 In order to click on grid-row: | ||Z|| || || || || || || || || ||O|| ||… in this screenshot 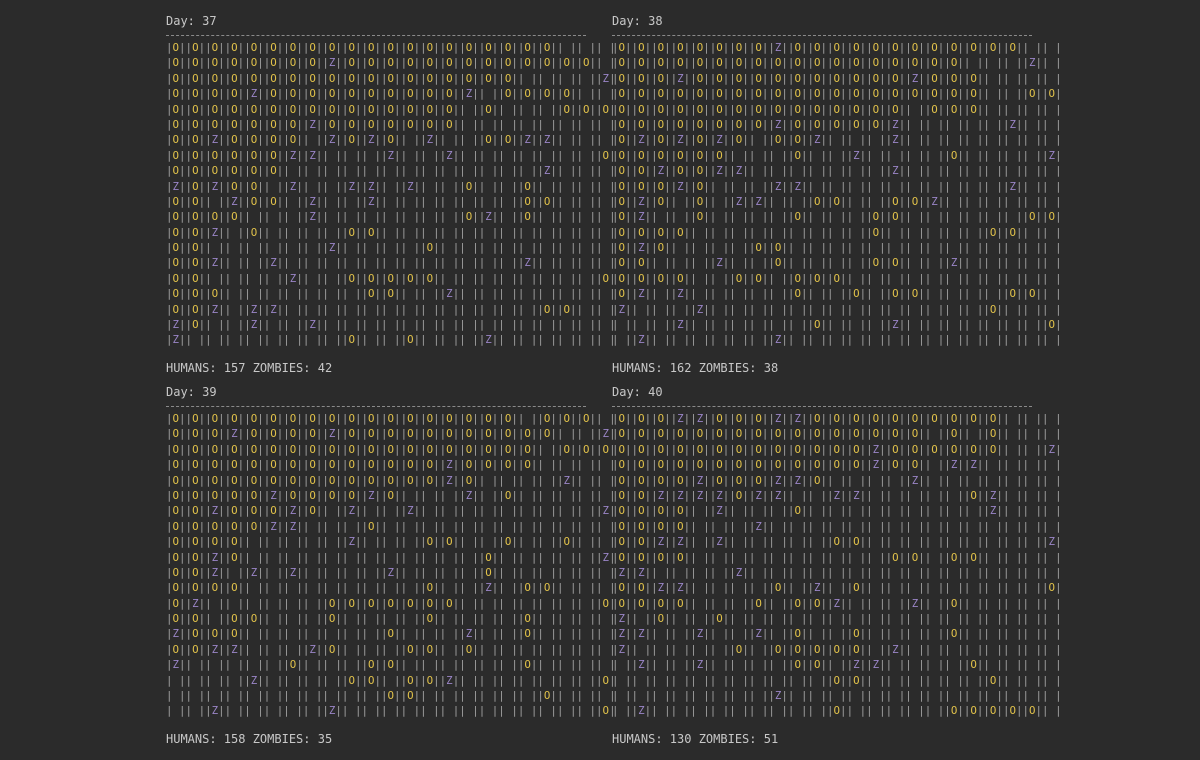, I will do `click(837, 711)`.